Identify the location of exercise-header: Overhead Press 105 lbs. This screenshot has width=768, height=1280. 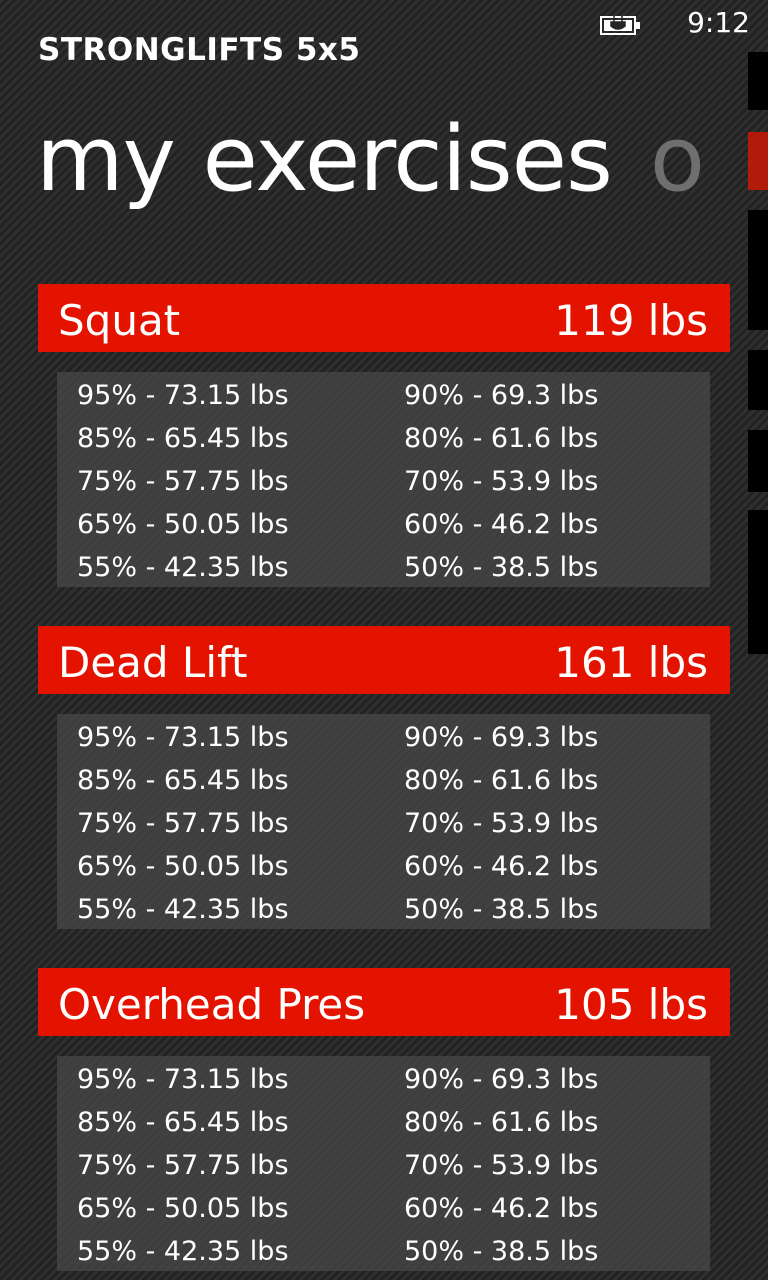
(384, 1002).